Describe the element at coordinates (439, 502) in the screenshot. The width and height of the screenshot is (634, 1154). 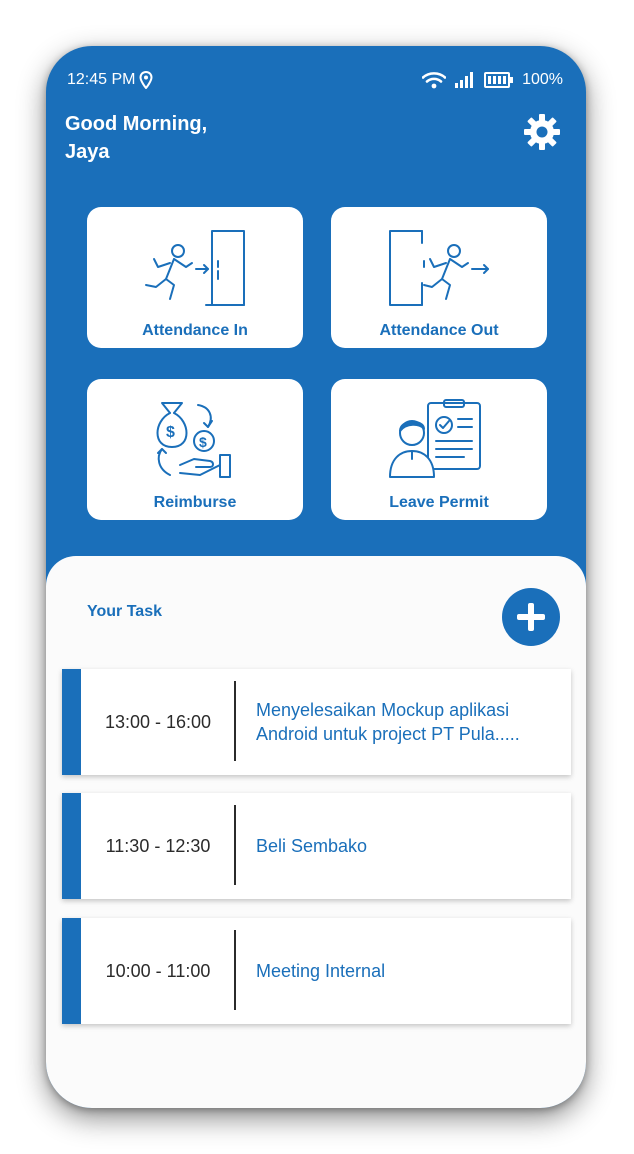
I see `leave-permit-label: Leave Permit` at that location.